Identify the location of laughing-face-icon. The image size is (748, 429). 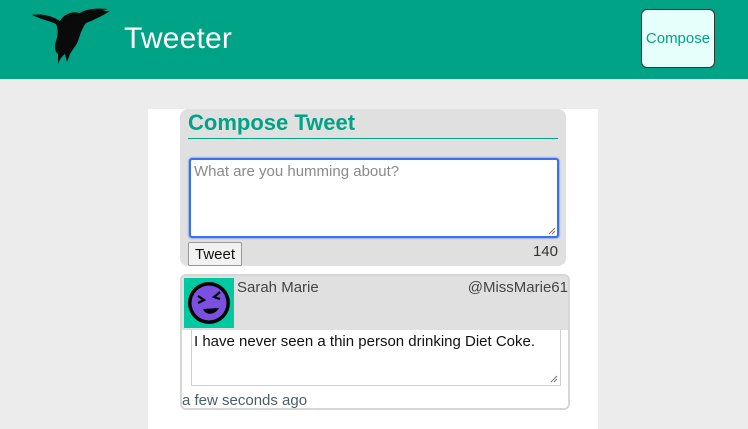
(209, 303).